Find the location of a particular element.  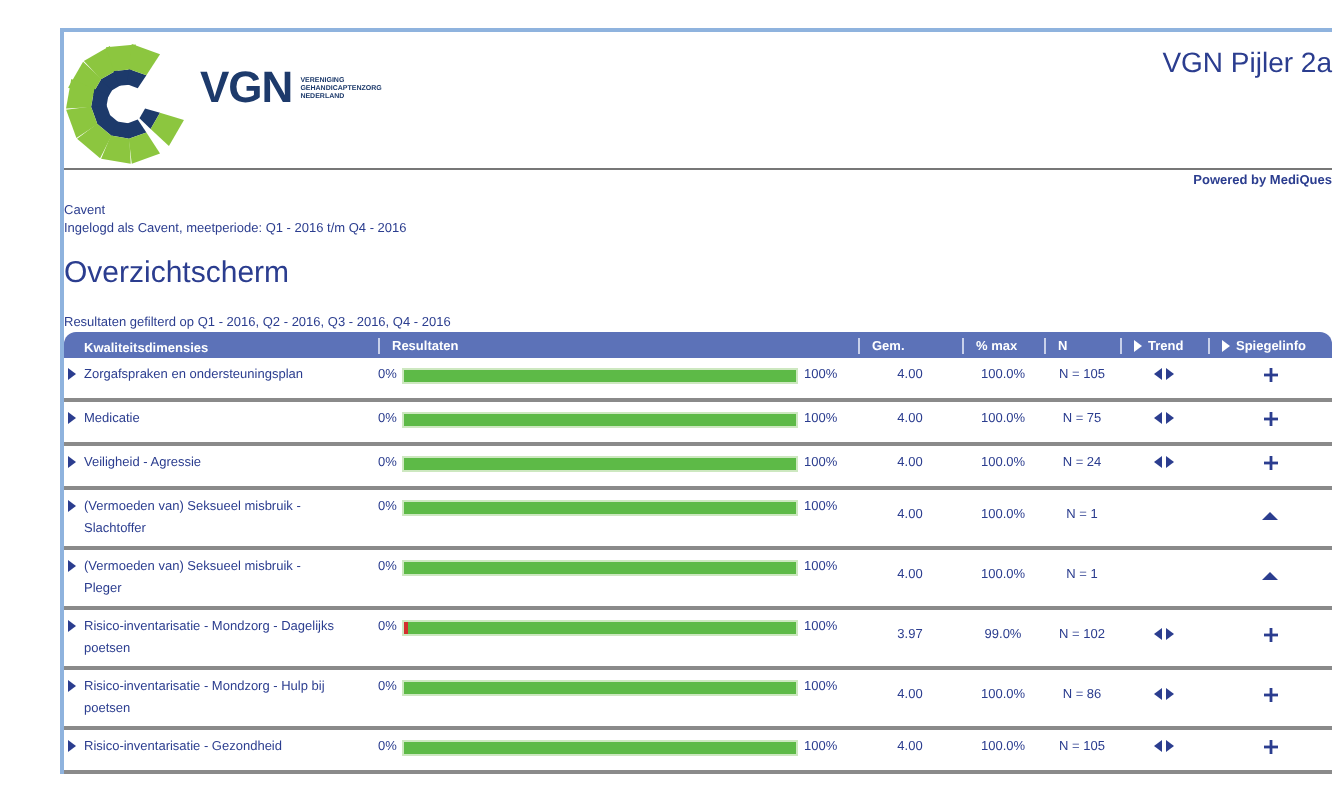

app-title: VGN Pijler 2a is located at coordinates (1247, 63).